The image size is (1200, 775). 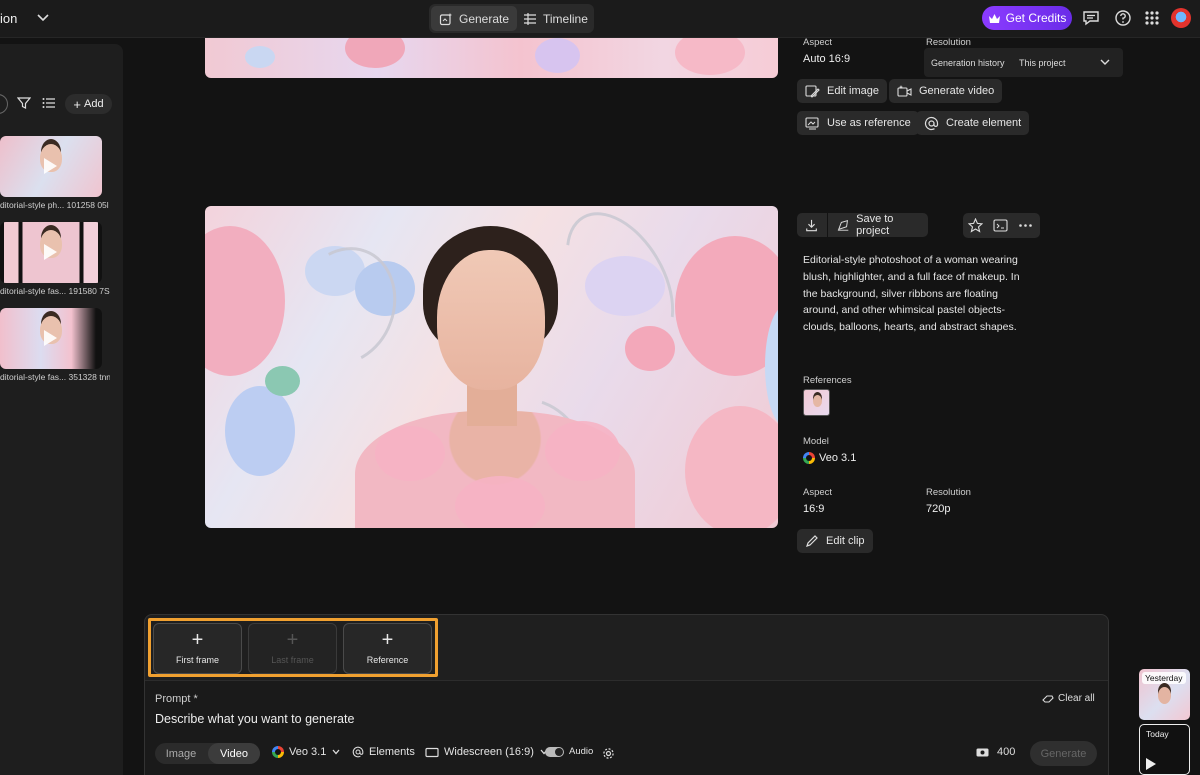 What do you see at coordinates (869, 123) in the screenshot?
I see `use-as-reference-label: Use as reference` at bounding box center [869, 123].